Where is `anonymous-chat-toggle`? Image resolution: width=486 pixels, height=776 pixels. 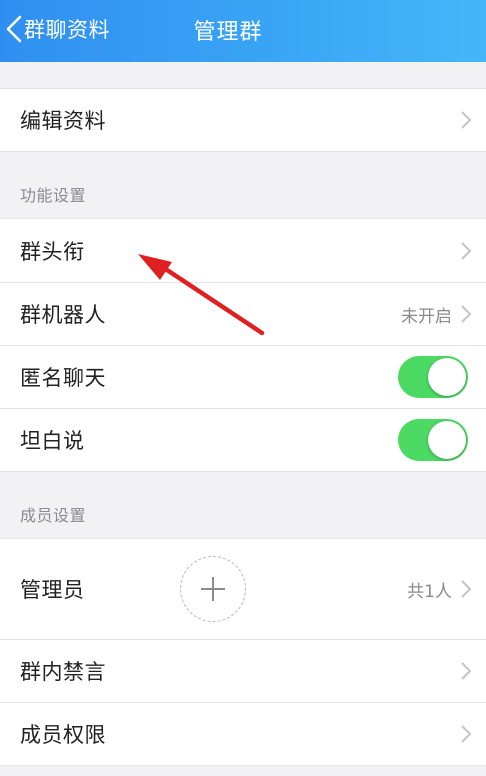 anonymous-chat-toggle is located at coordinates (433, 377).